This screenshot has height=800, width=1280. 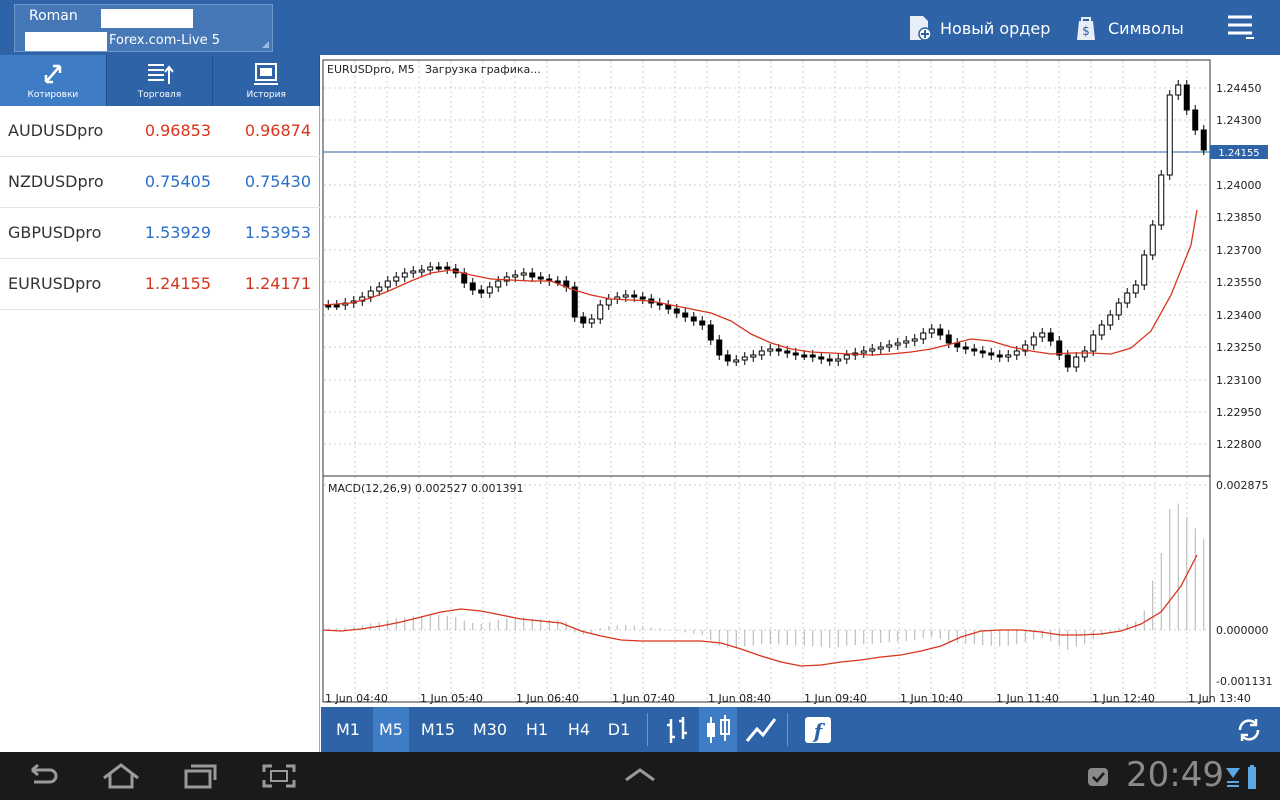 I want to click on signal-battery-icon, so click(x=1241, y=777).